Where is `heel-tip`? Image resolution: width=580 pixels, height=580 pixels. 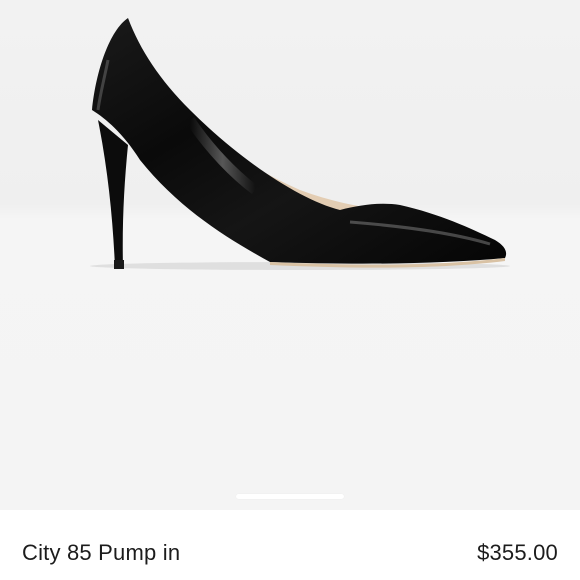
heel-tip is located at coordinates (119, 264).